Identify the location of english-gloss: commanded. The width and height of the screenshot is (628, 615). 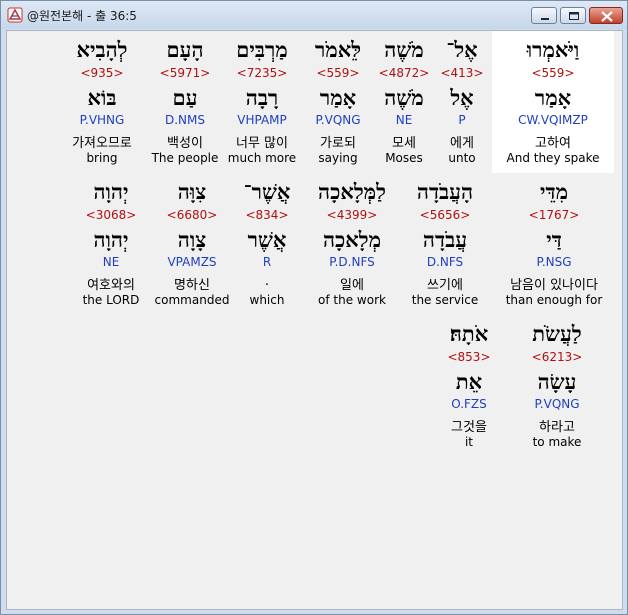
(192, 300).